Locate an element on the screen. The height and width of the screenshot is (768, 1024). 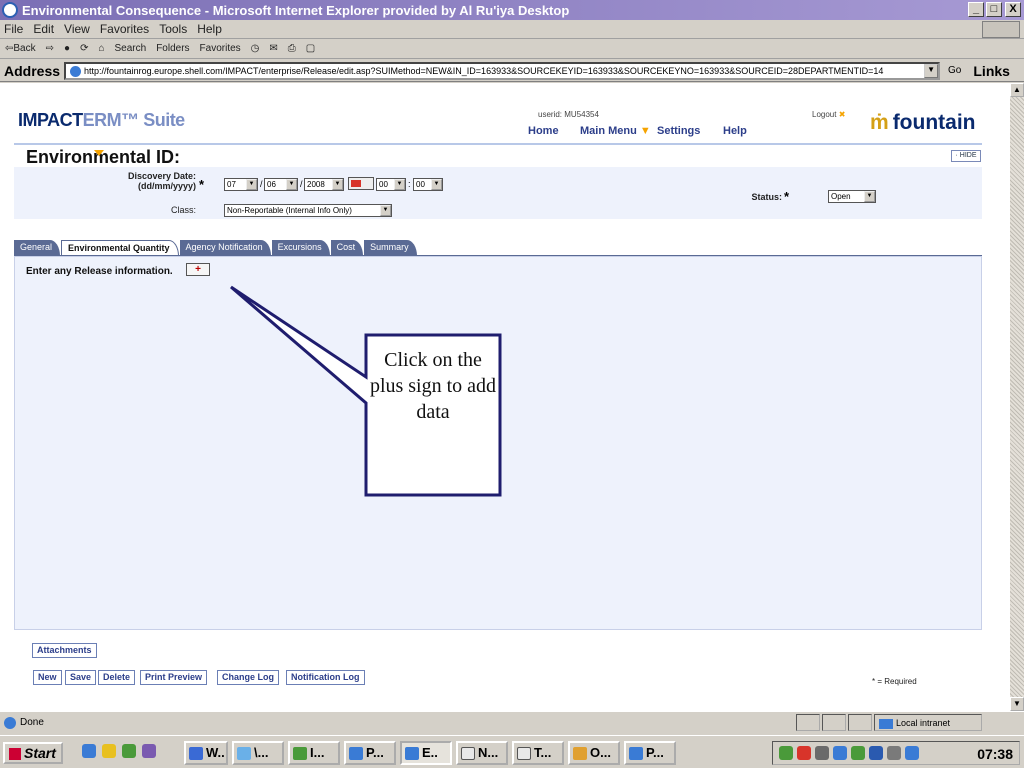
menu-favorites: Favorites is located at coordinates (124, 29).